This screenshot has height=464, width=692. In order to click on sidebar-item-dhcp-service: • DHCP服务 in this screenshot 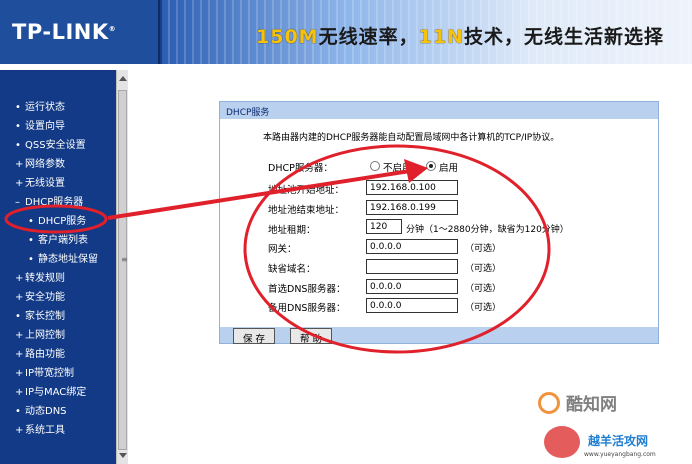, I will do `click(57, 219)`.